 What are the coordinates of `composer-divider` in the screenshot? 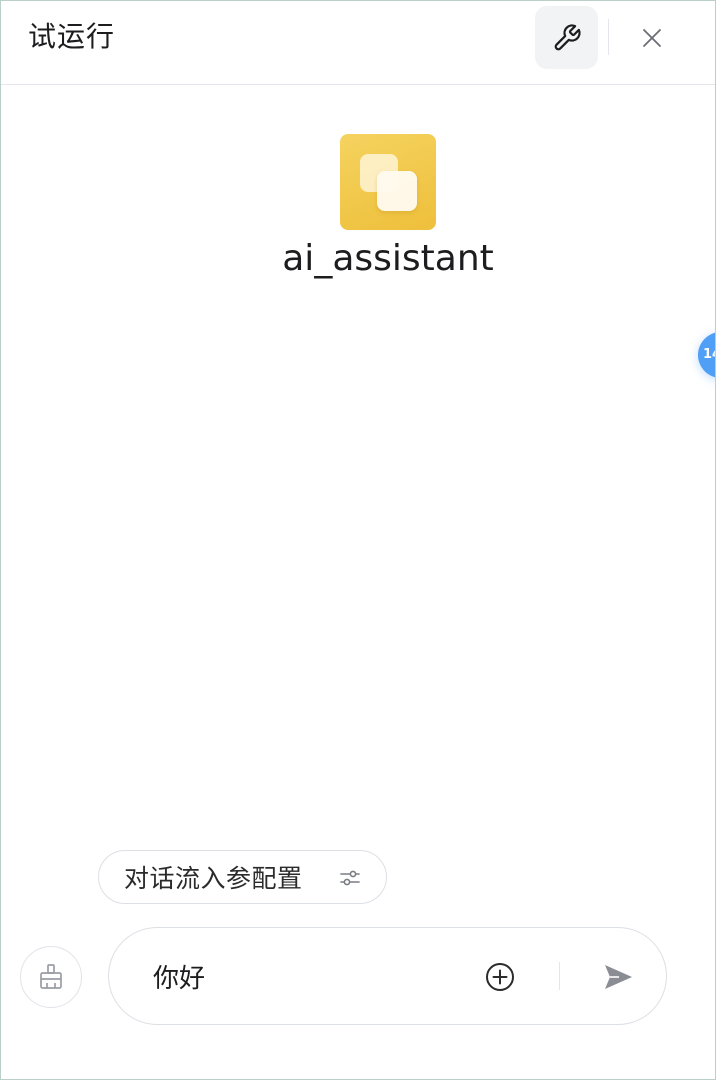 It's located at (559, 976).